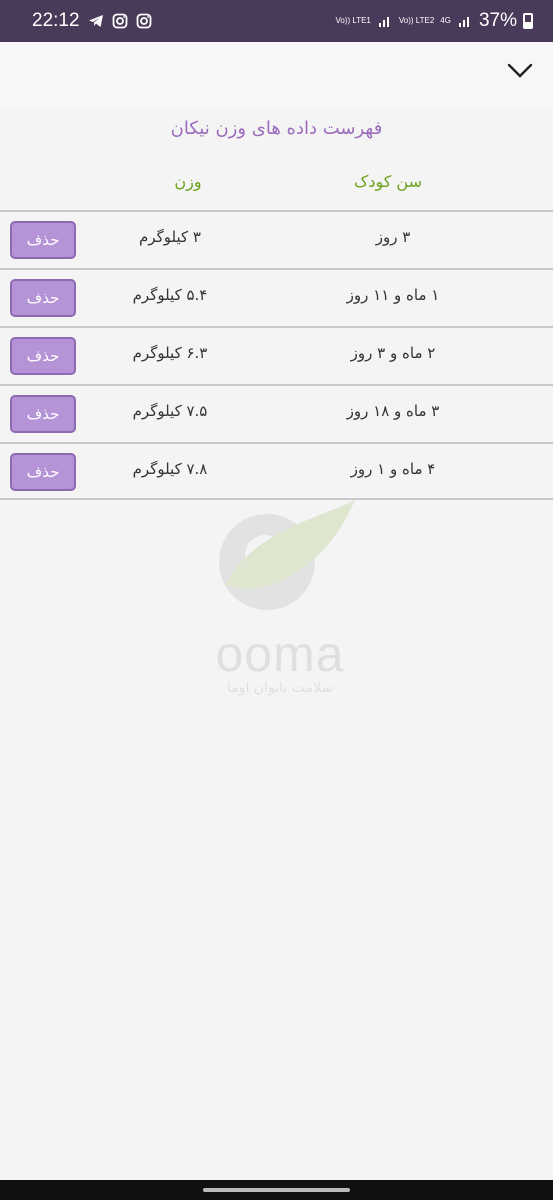 The width and height of the screenshot is (553, 1200). What do you see at coordinates (393, 237) in the screenshot?
I see `age-cell: ۳ روز` at bounding box center [393, 237].